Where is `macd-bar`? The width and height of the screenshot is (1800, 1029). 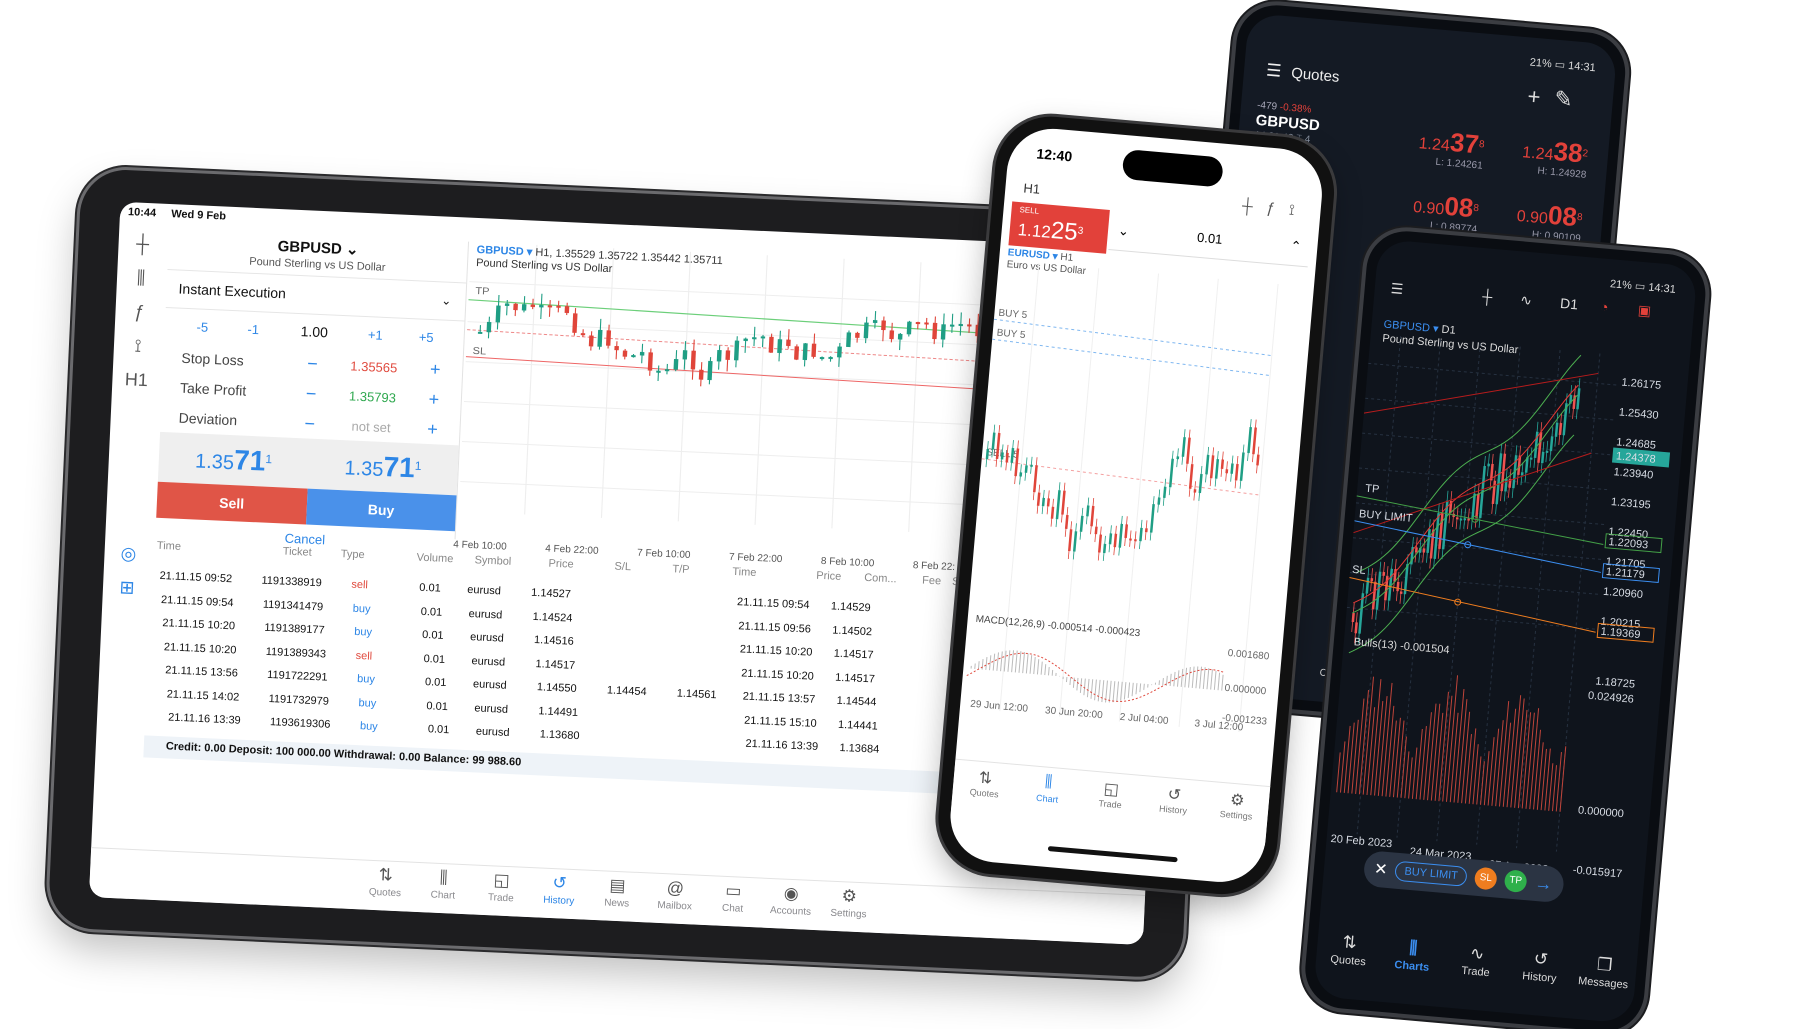 macd-bar is located at coordinates (1027, 663).